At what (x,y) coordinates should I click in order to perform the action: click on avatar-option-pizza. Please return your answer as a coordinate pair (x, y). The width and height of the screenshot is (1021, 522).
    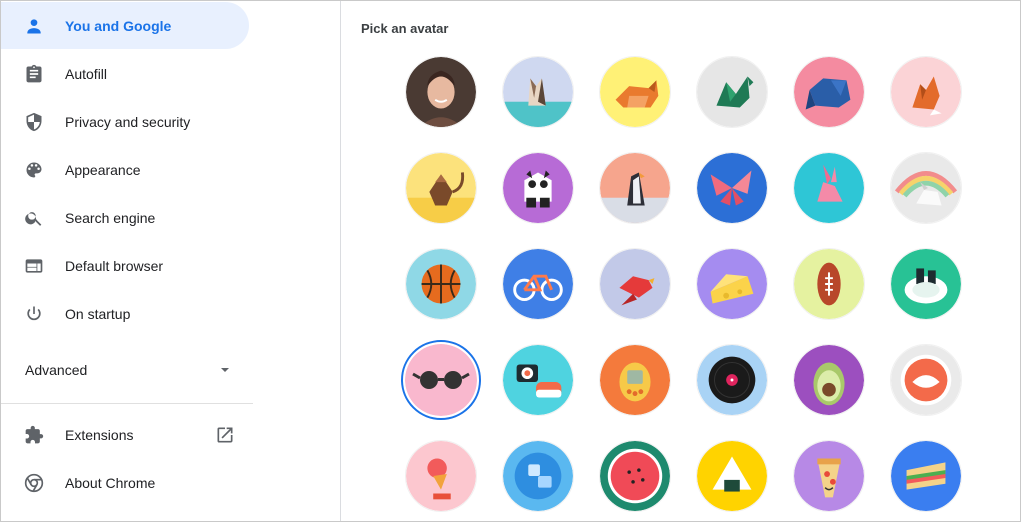
    Looking at the image, I should click on (829, 476).